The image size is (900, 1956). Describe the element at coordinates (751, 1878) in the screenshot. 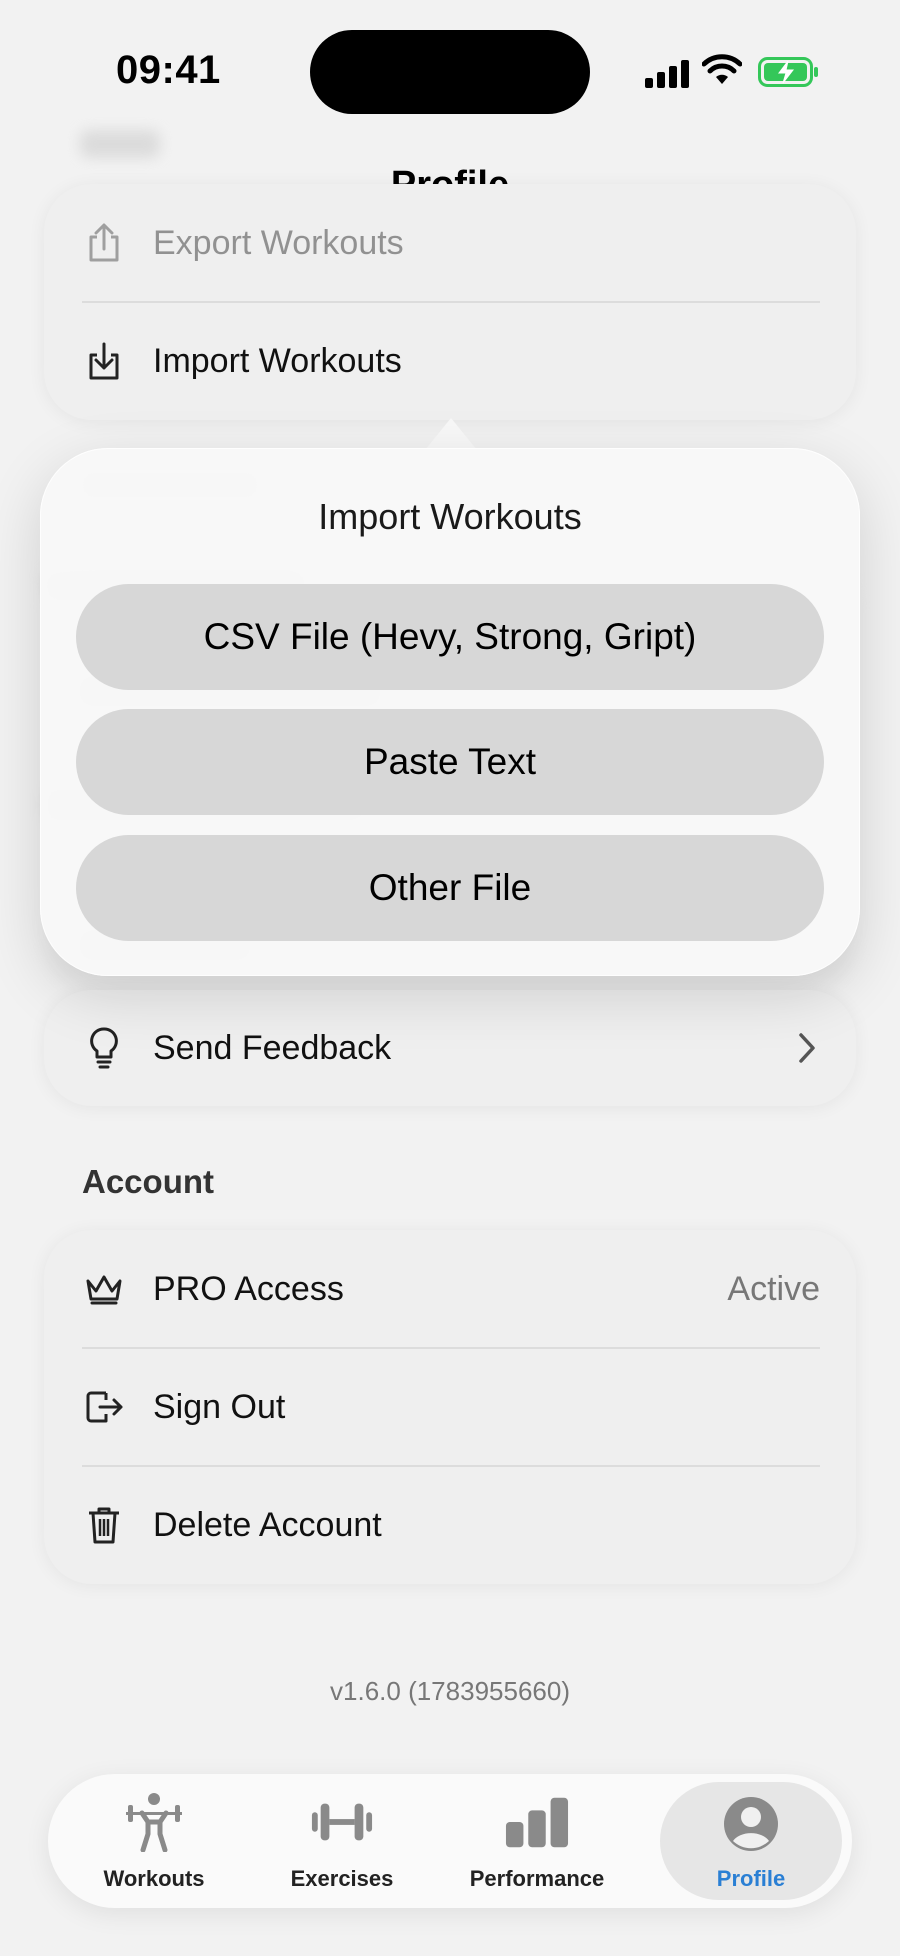

I see `tab-profile-label: Profile` at that location.